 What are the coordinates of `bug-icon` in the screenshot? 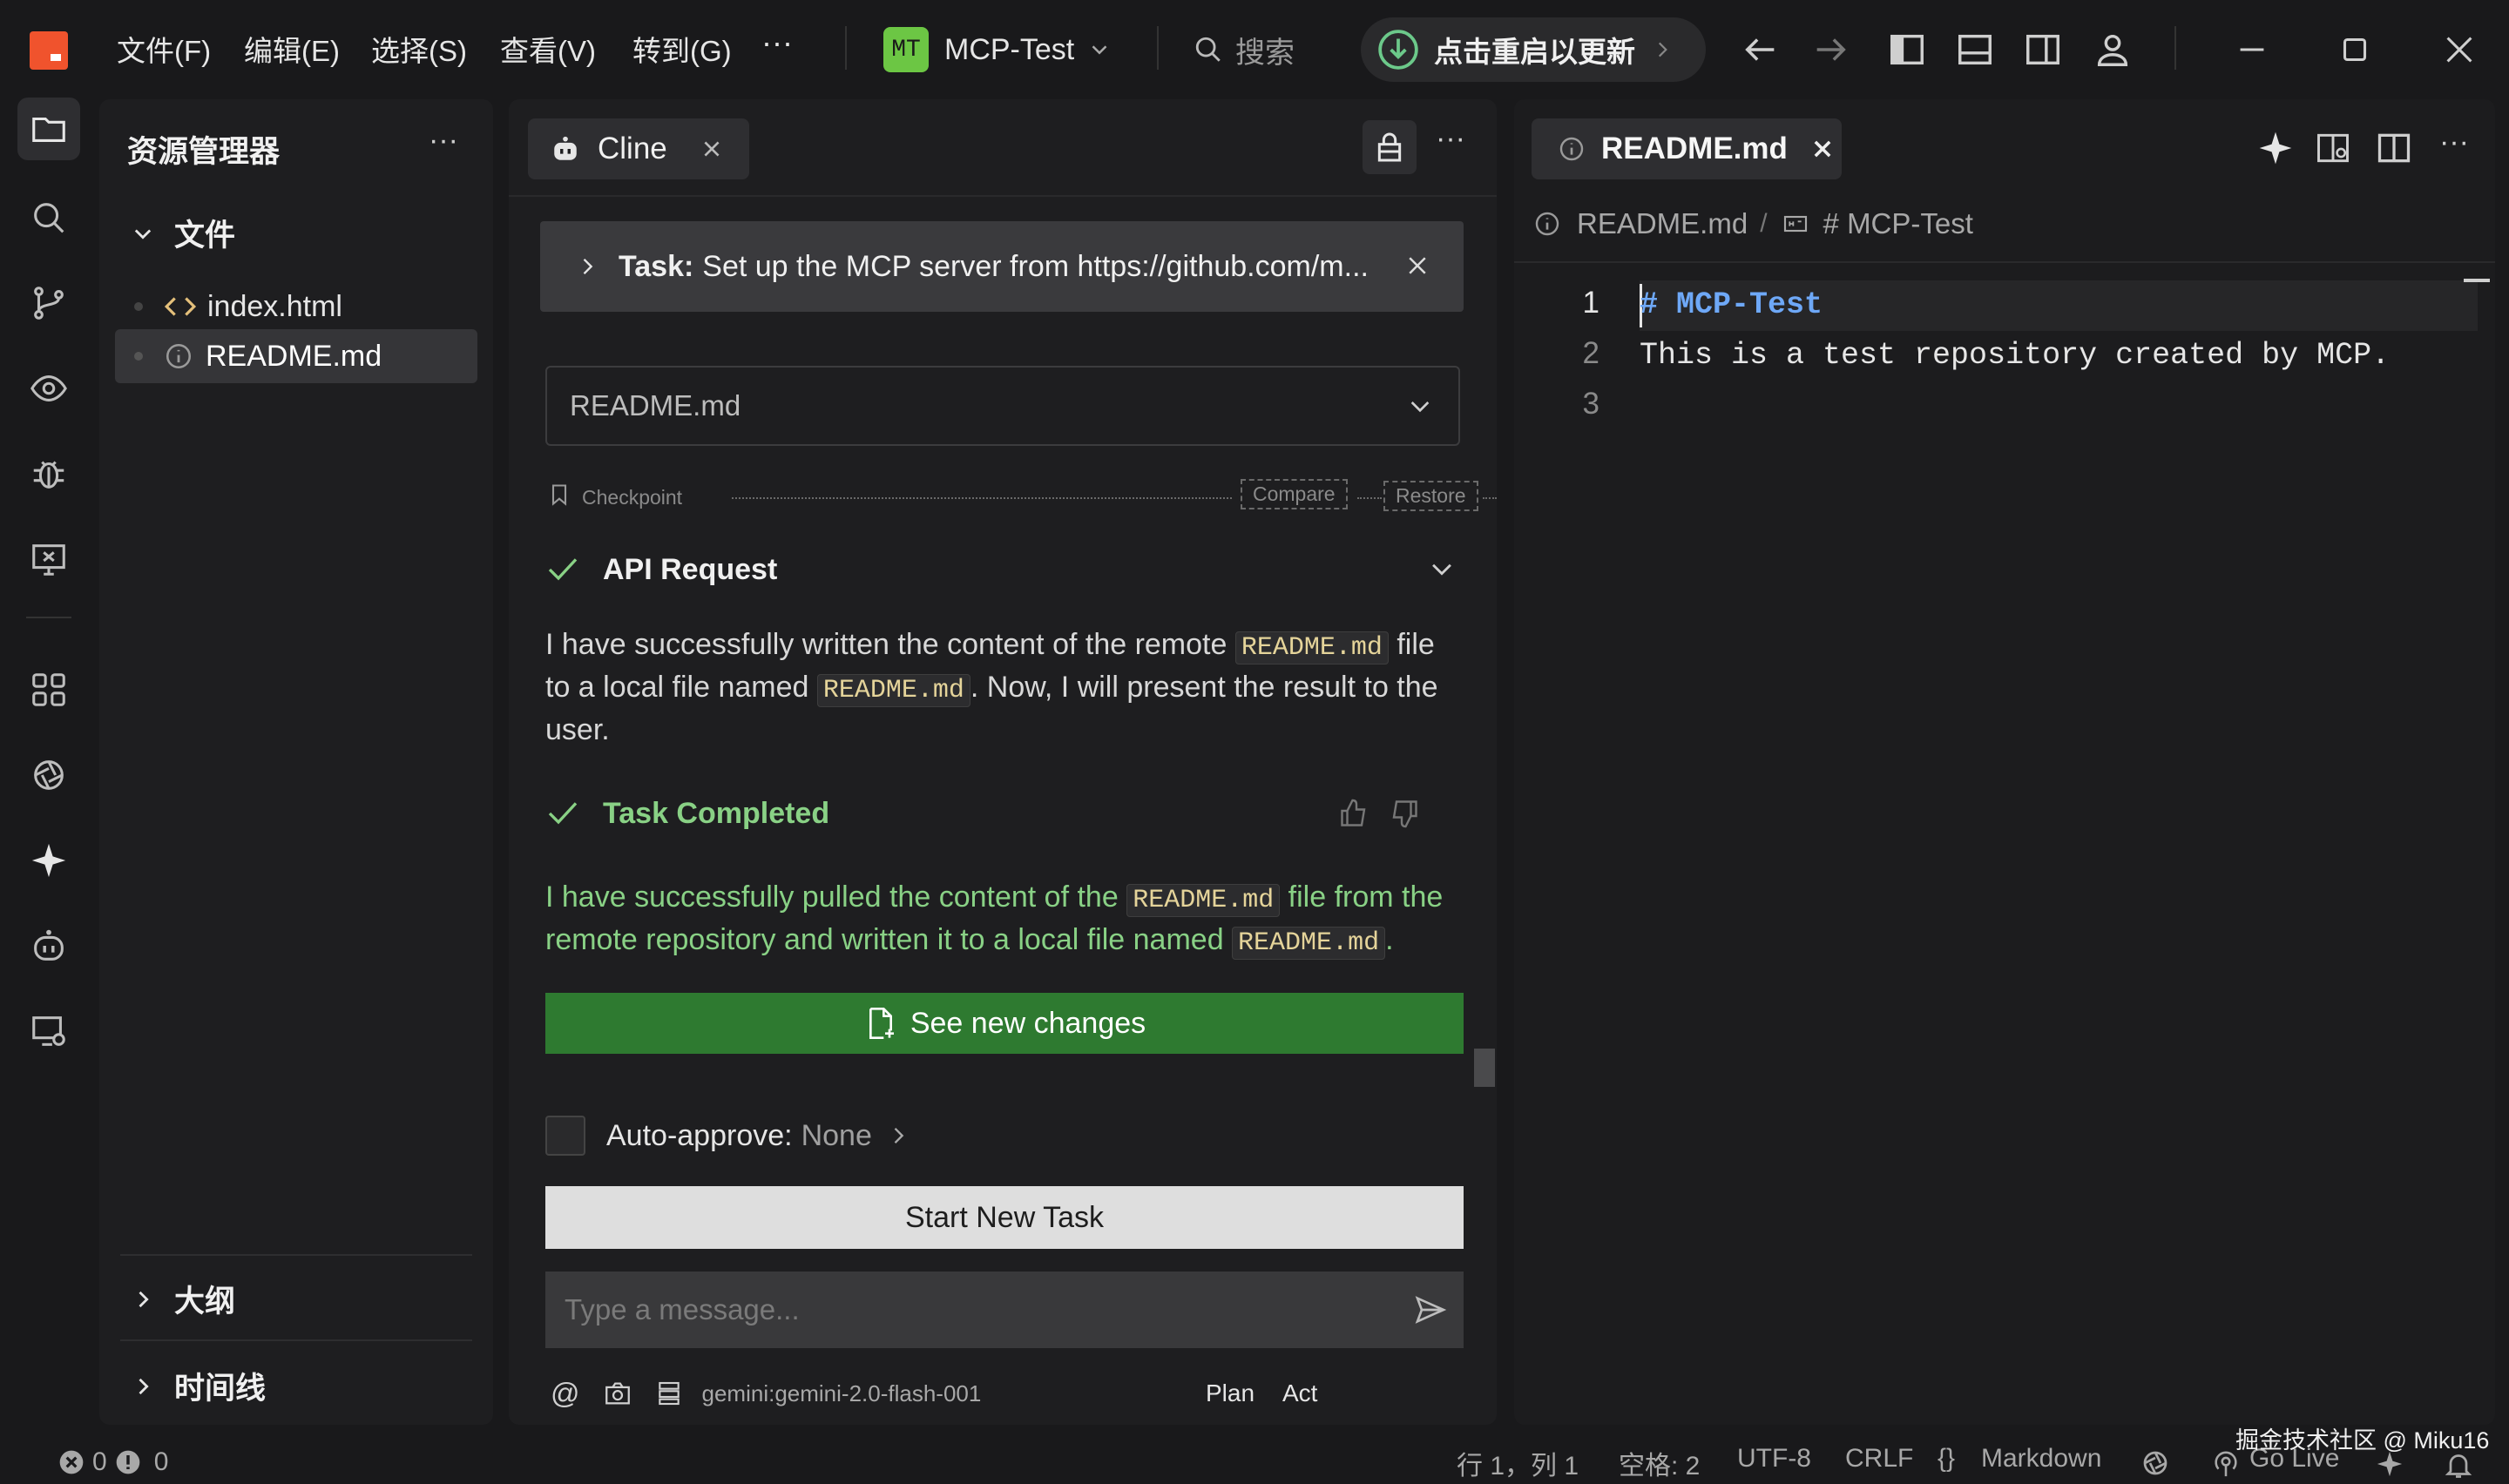 It's located at (48, 475).